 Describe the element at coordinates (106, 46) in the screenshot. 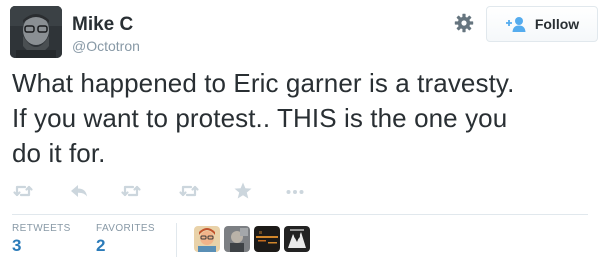

I see `user-handle: @Octotron` at that location.